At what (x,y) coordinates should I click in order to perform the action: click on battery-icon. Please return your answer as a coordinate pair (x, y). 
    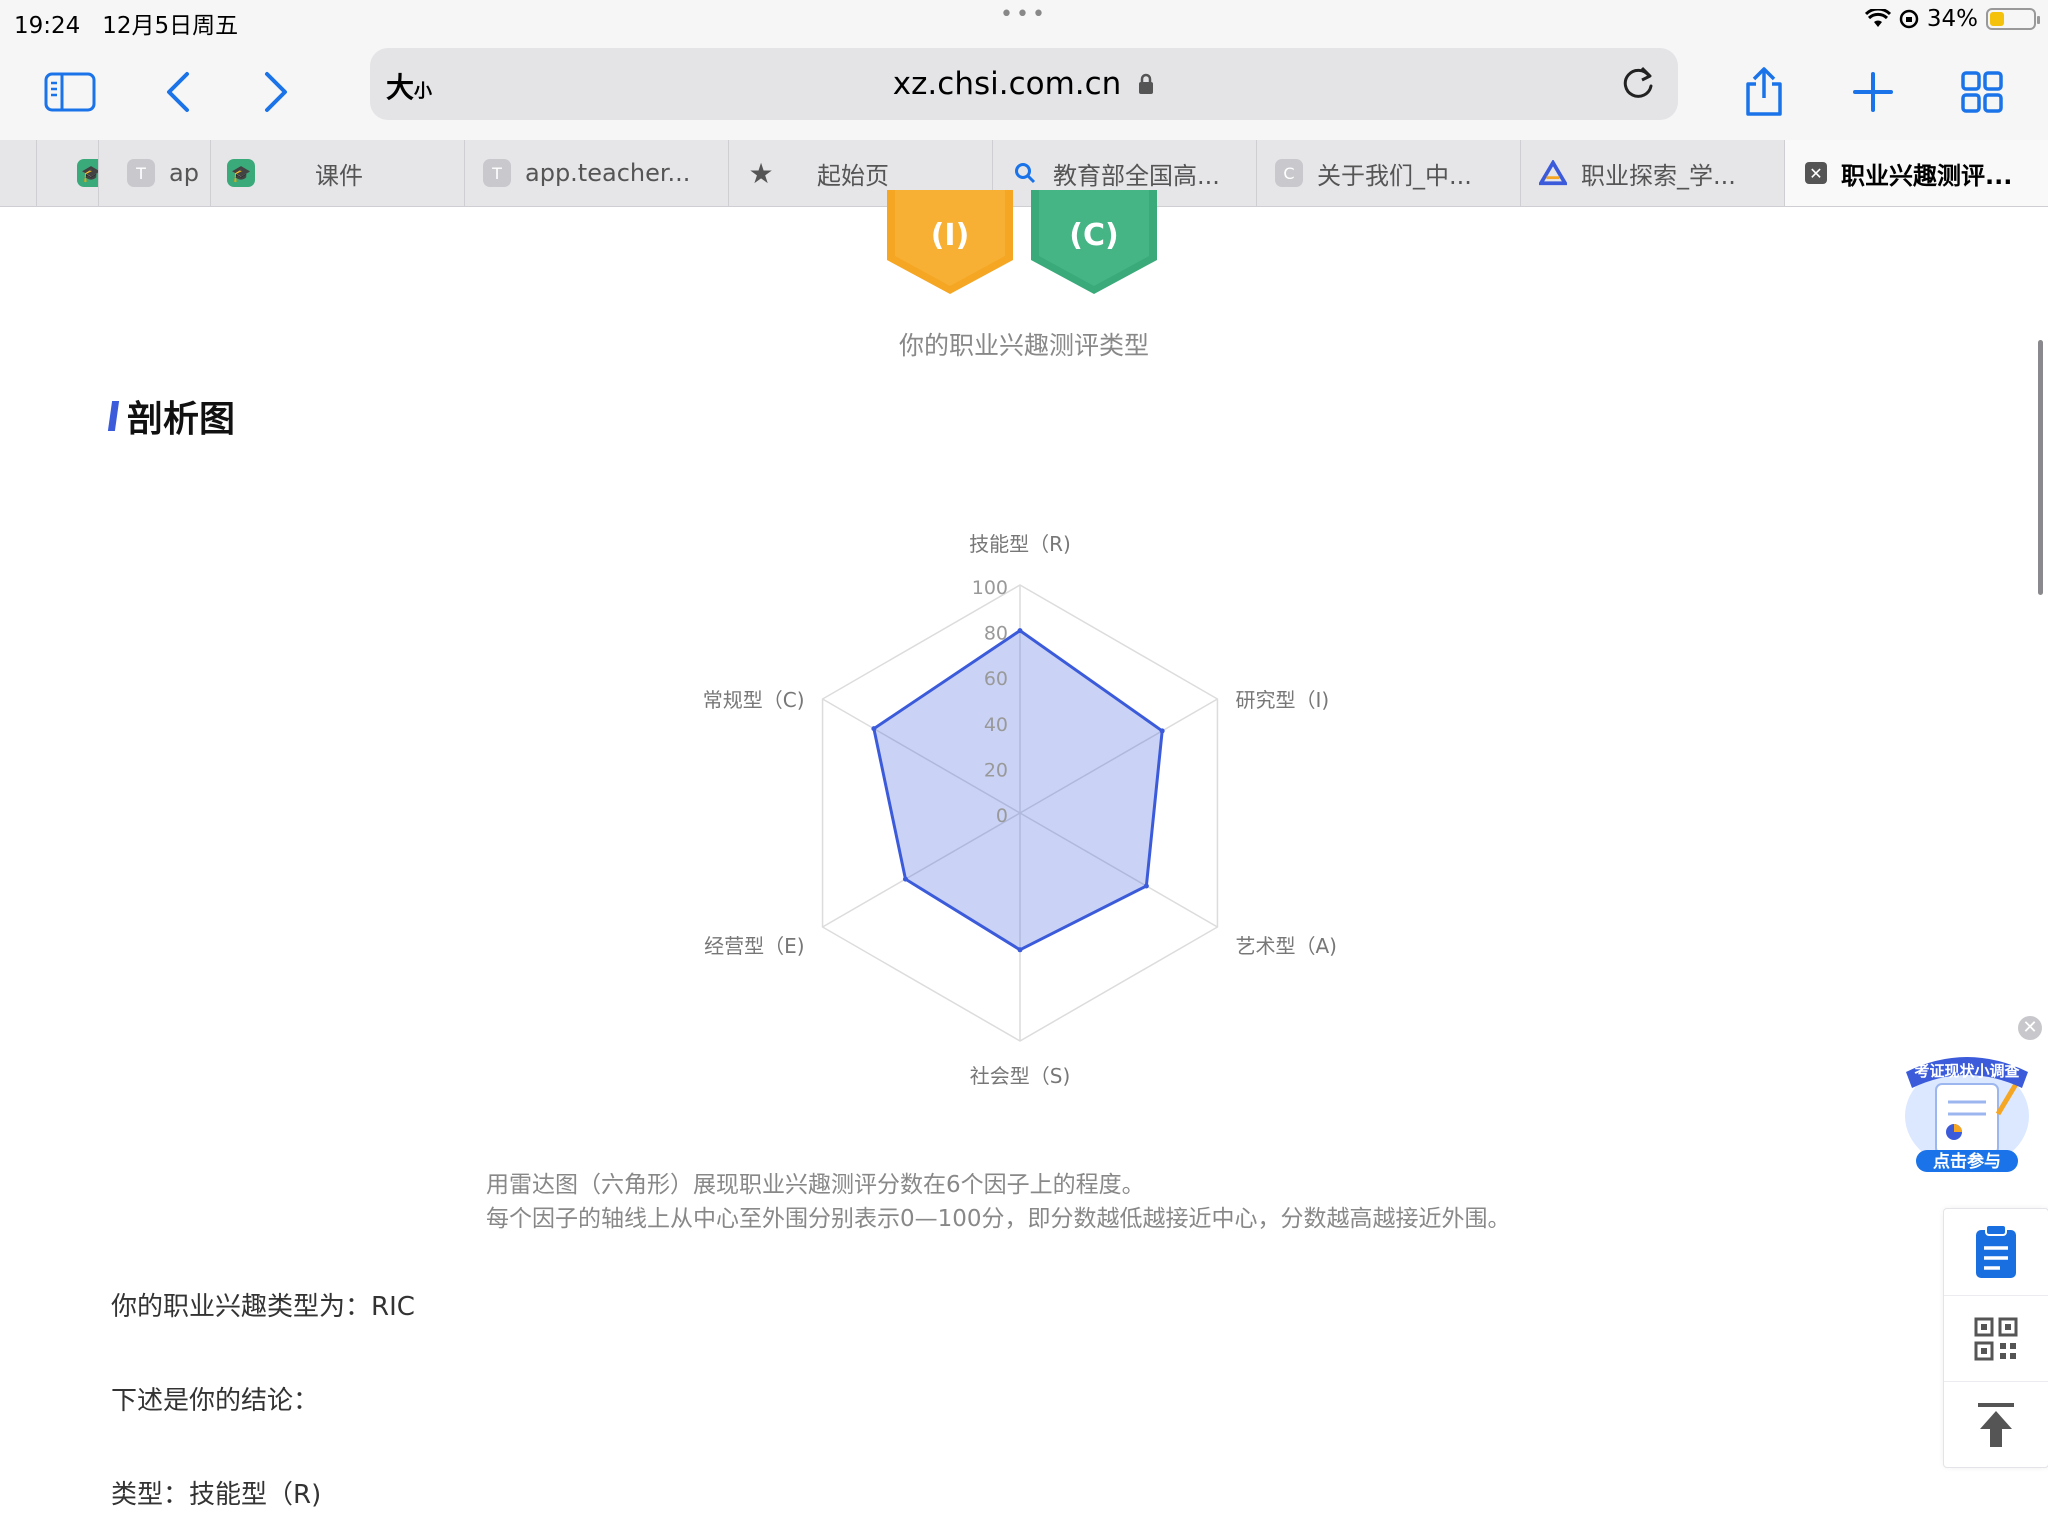
    Looking at the image, I should click on (2013, 19).